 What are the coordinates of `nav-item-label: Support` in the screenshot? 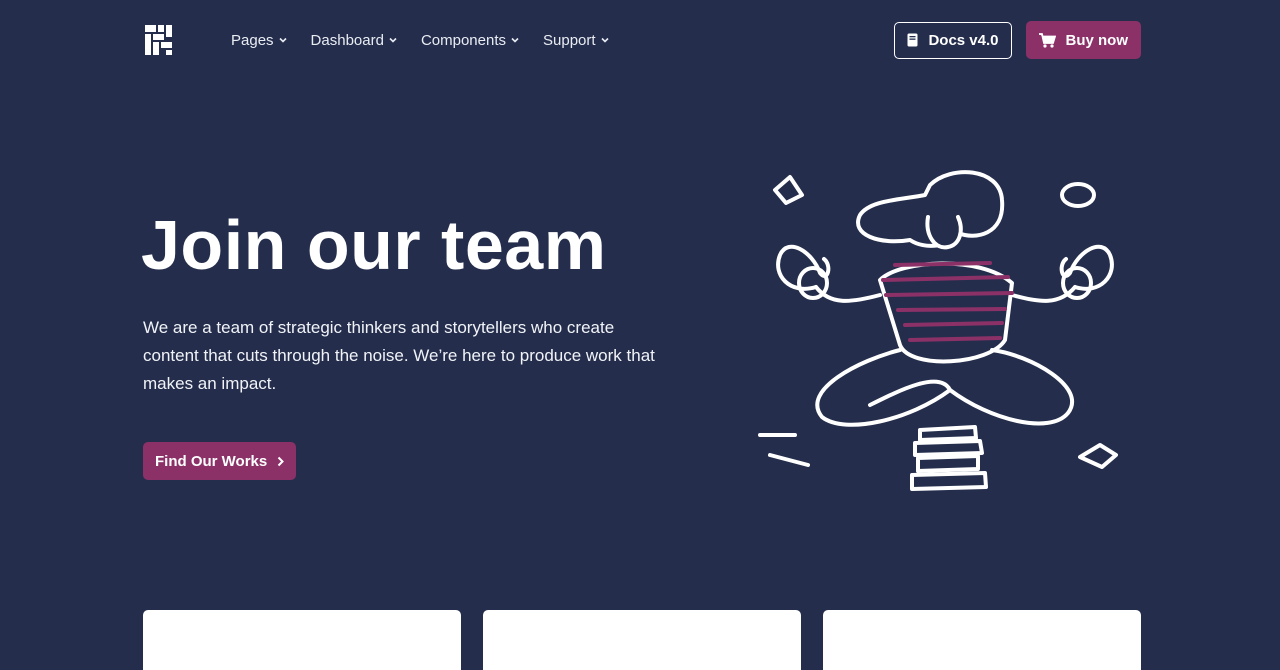 It's located at (569, 40).